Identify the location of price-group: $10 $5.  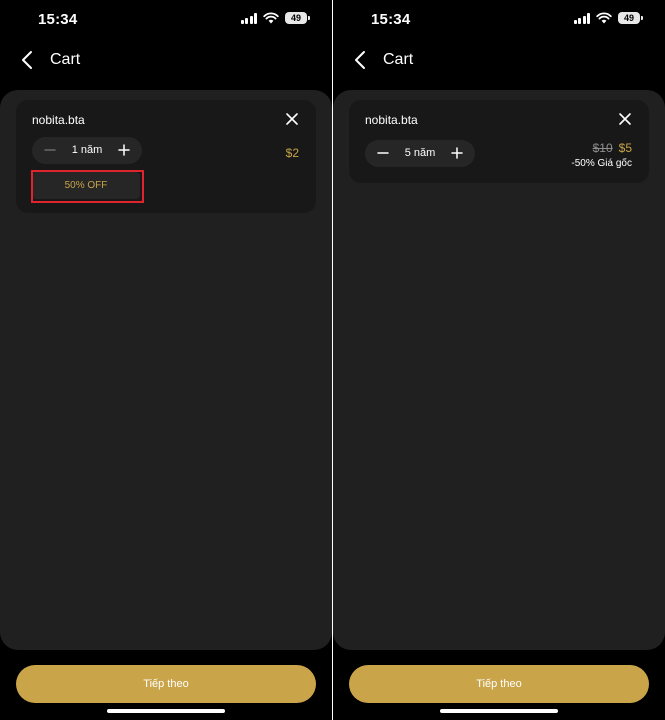
(612, 148).